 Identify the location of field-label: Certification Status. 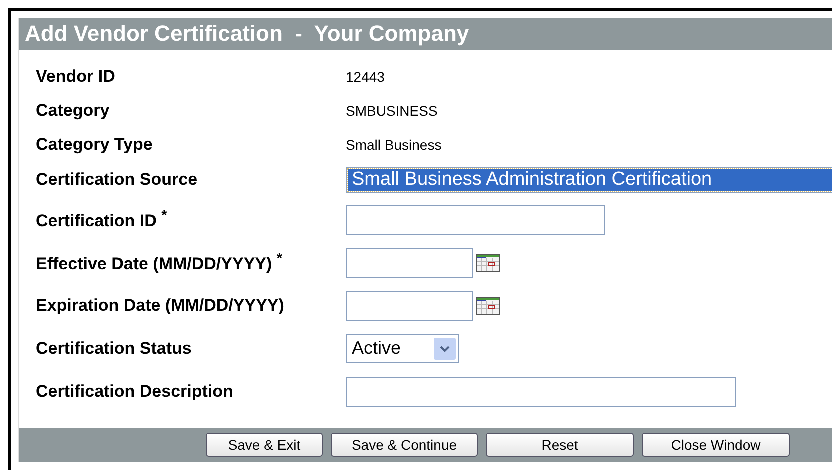
(114, 348).